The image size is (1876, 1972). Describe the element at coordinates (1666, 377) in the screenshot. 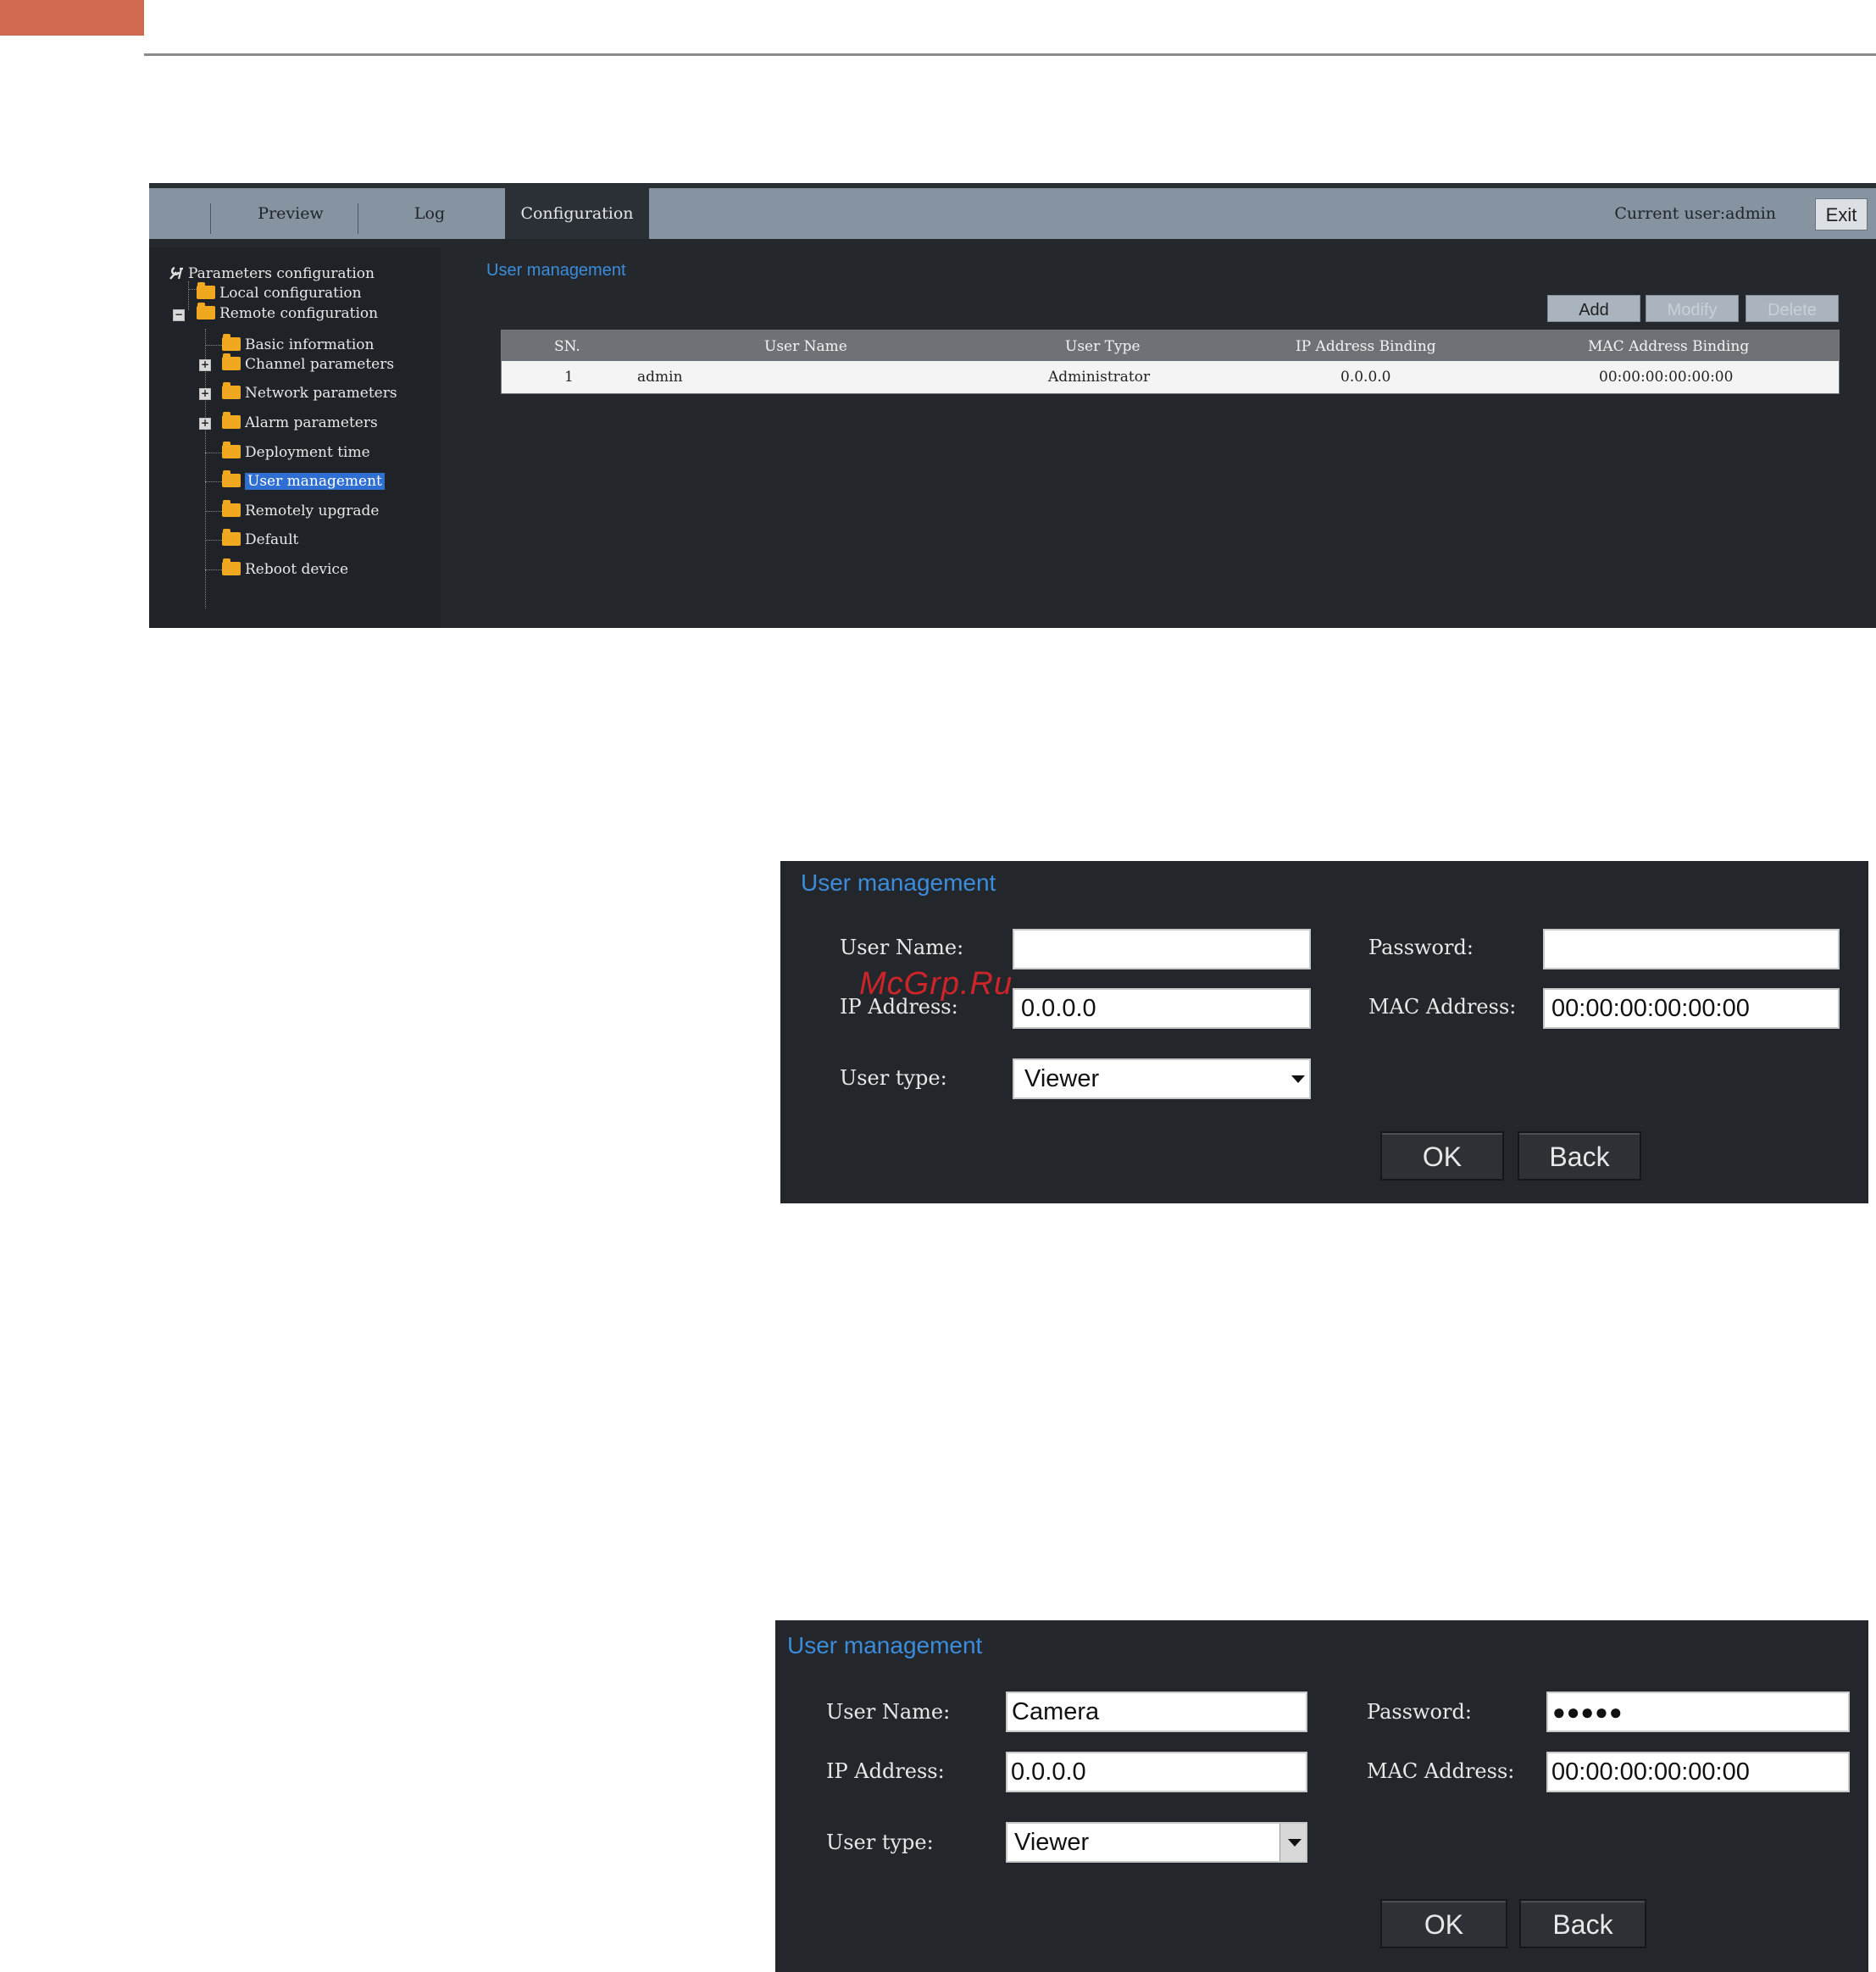

I see `cell-mac-binding: 00:00:00:00:00:00` at that location.